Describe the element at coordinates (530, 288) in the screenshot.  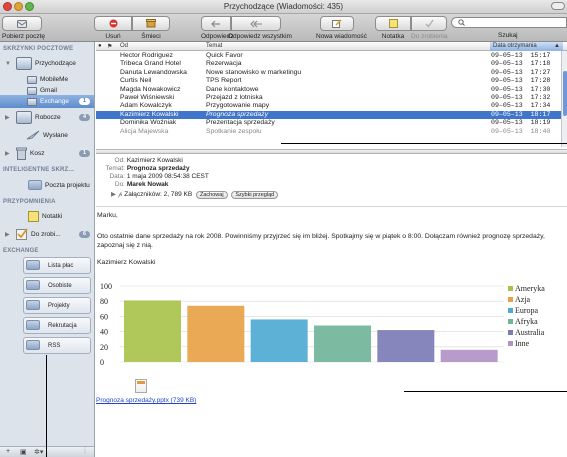
I see `legend-label: Ameryka` at that location.